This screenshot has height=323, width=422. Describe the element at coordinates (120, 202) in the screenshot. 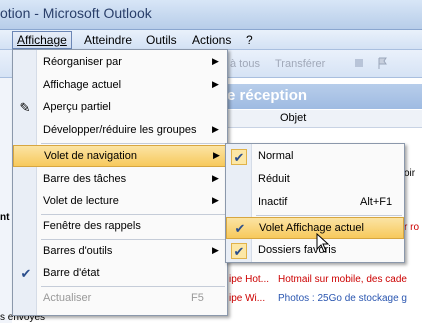

I see `menu-item-volet-lecture: Volet de lecture ▶` at that location.